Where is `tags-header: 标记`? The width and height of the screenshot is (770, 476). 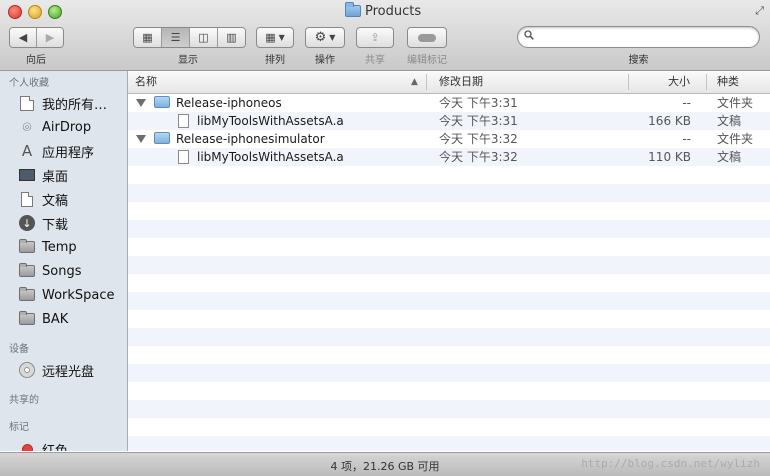 tags-header: 标记 is located at coordinates (19, 427).